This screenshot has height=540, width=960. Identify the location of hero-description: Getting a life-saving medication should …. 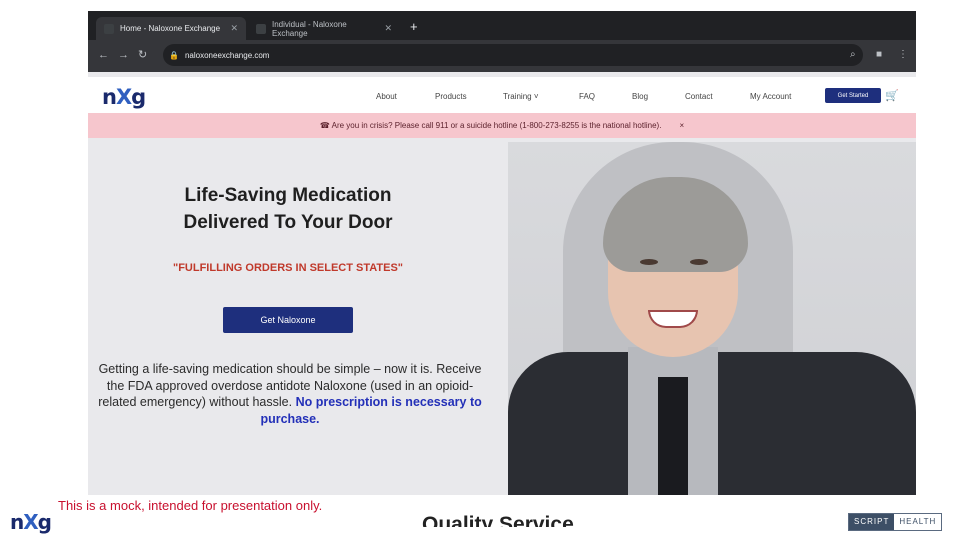
(290, 394).